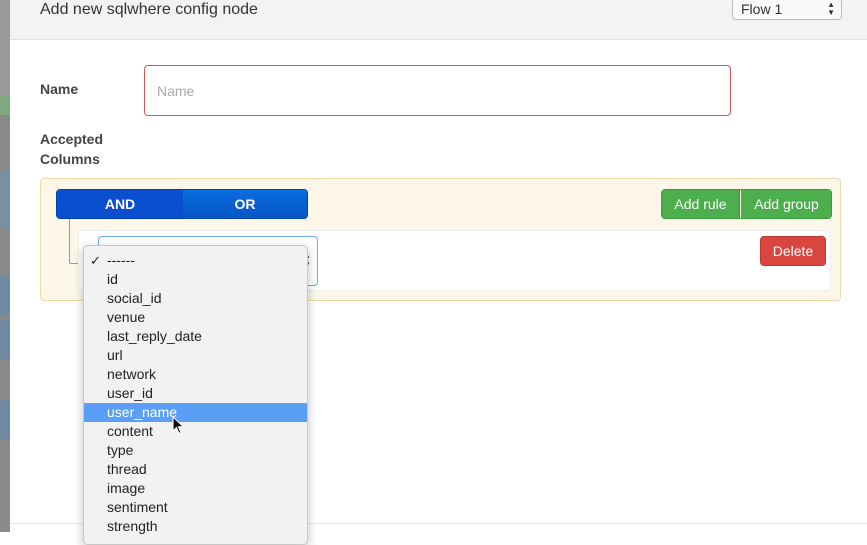  Describe the element at coordinates (130, 431) in the screenshot. I see `dropdown-option-label: content` at that location.